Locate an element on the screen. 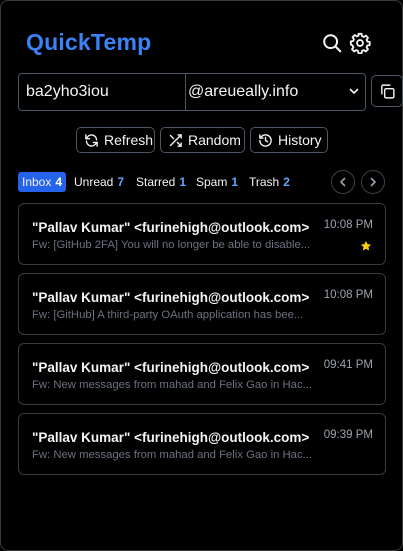 This screenshot has width=403, height=551. chevron-left-icon is located at coordinates (343, 182).